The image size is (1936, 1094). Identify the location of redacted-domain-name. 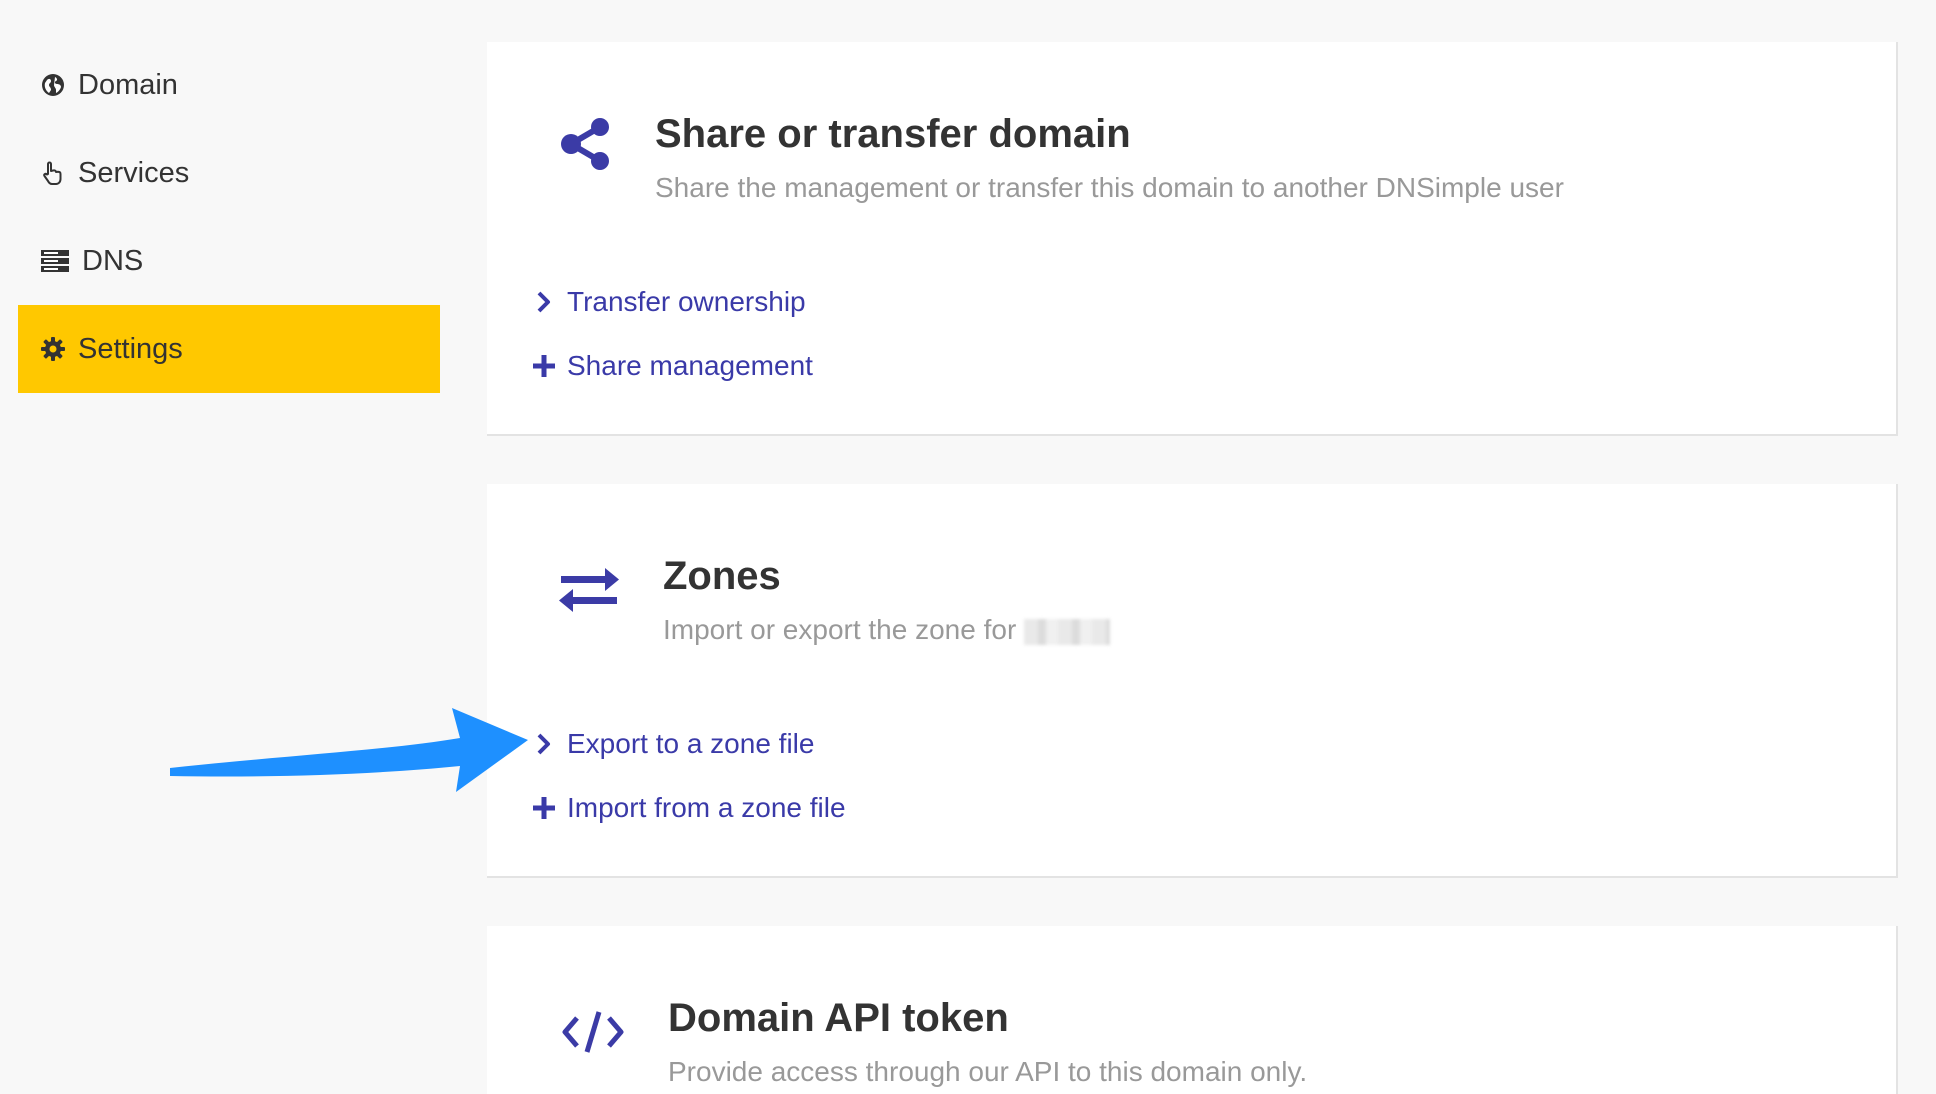
(1067, 631).